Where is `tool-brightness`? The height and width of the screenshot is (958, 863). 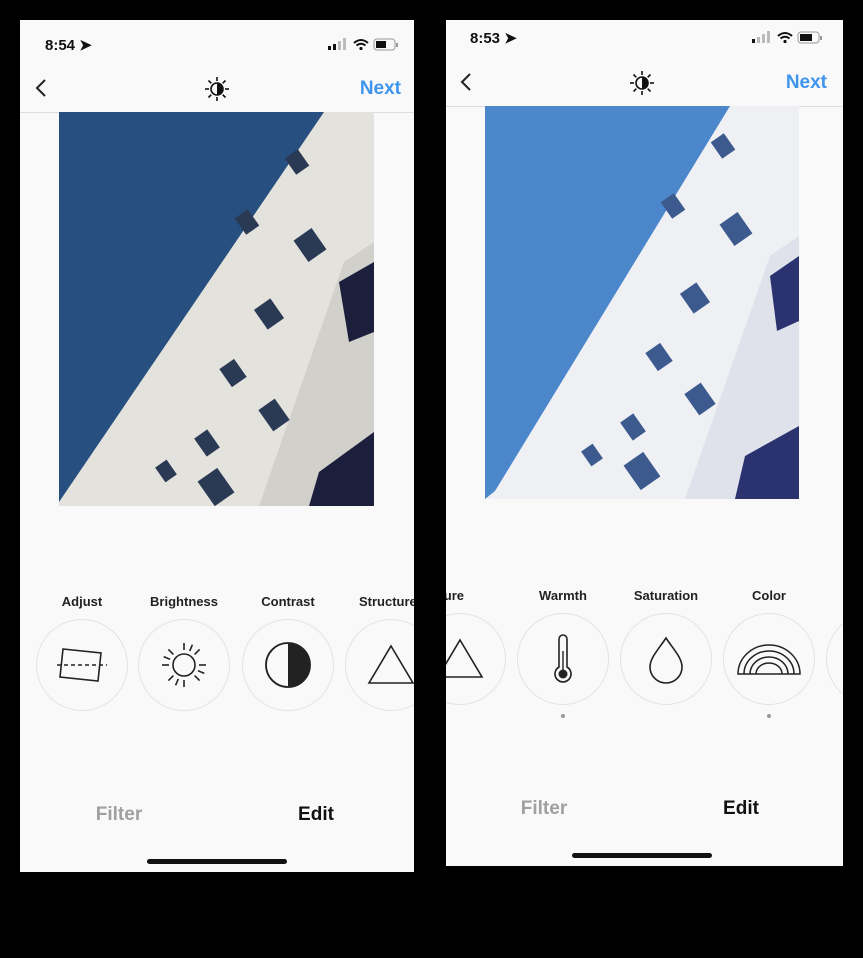 tool-brightness is located at coordinates (184, 665).